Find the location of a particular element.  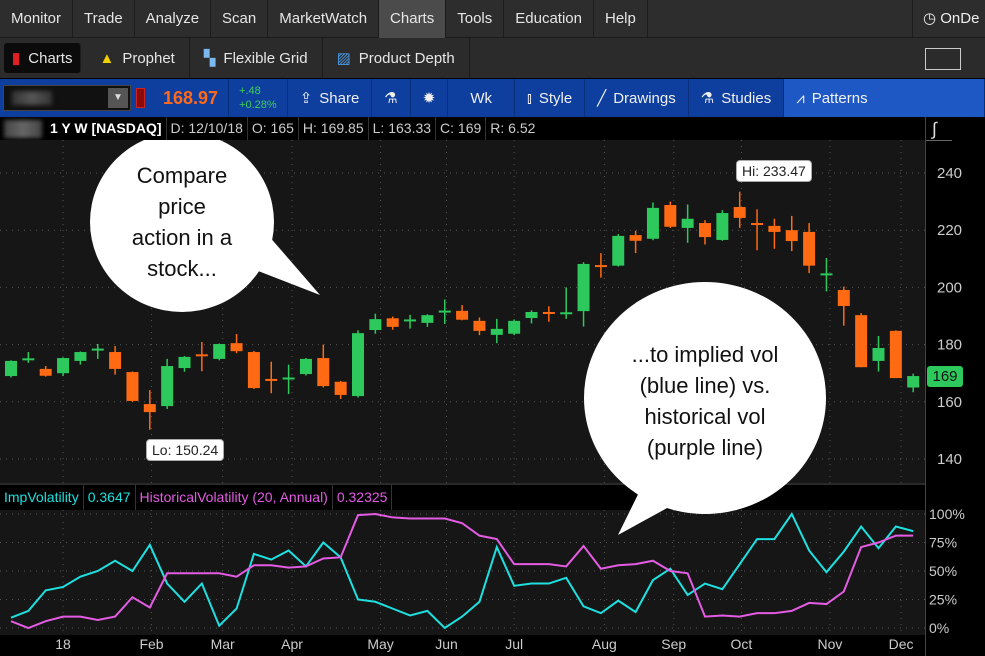

studies-button: ⚗ Studies is located at coordinates (737, 98).